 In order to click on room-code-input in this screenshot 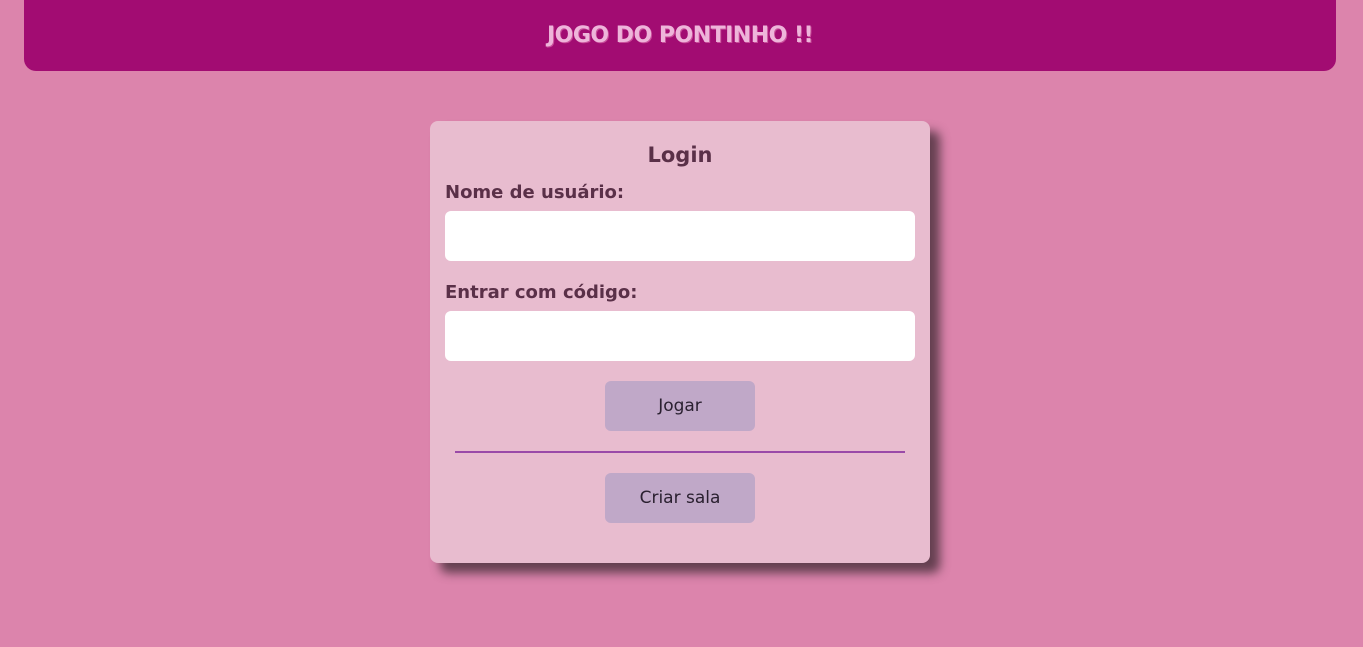, I will do `click(680, 336)`.